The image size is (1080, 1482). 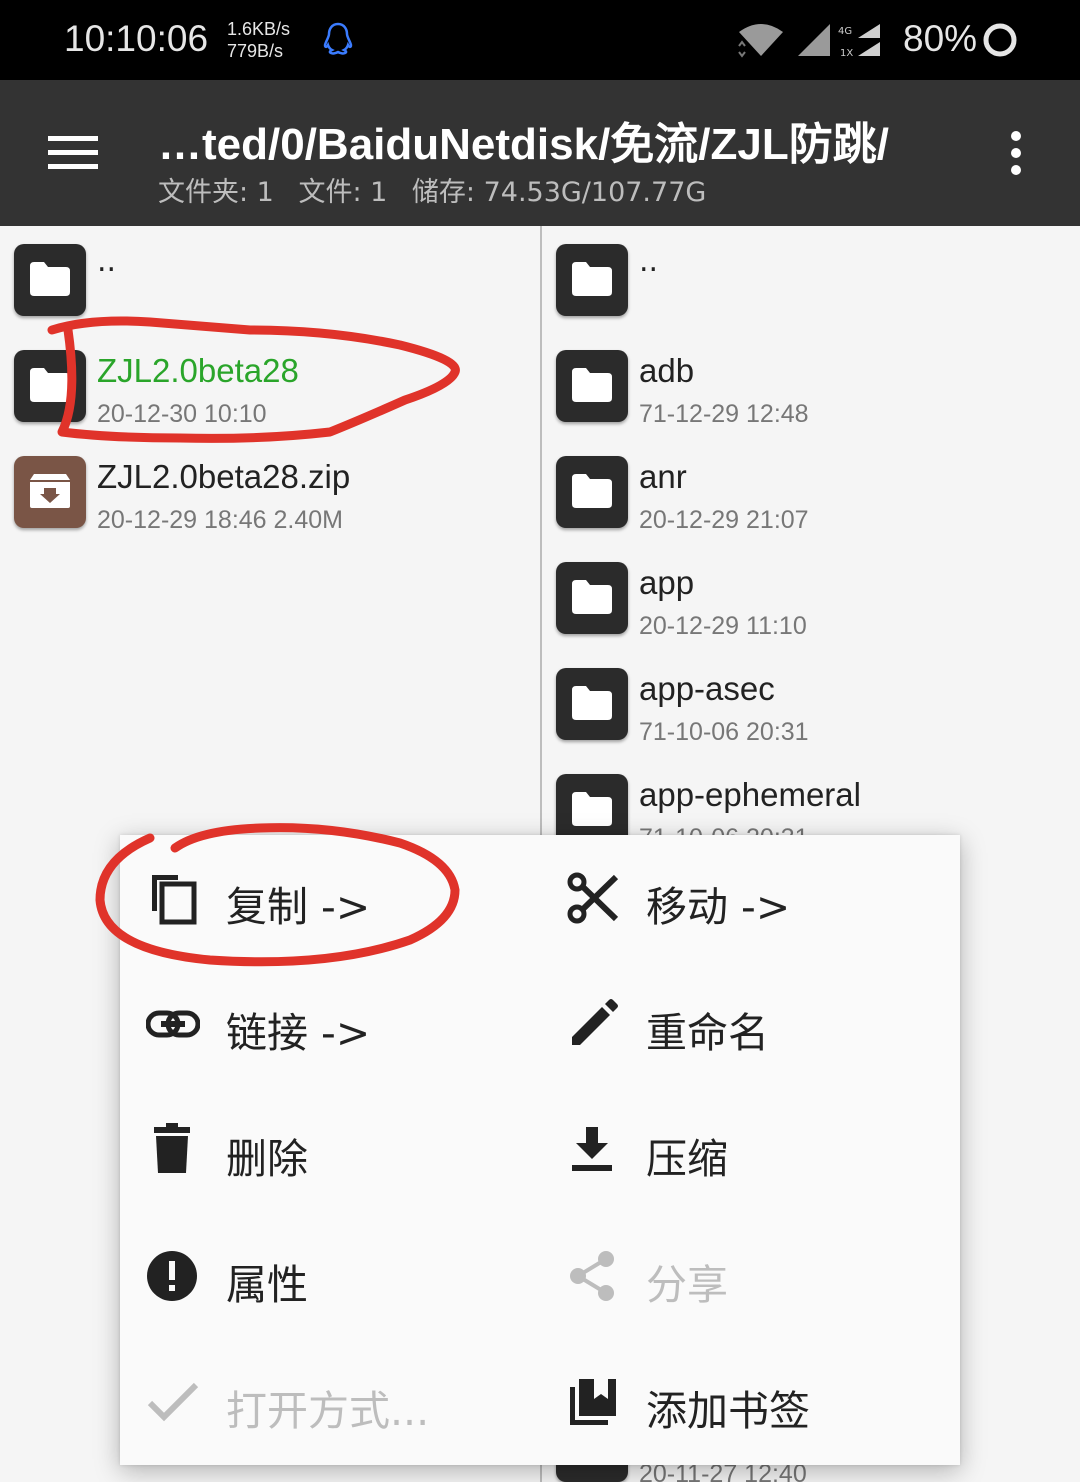 What do you see at coordinates (750, 794) in the screenshot?
I see `file-name: app-ephemeral` at bounding box center [750, 794].